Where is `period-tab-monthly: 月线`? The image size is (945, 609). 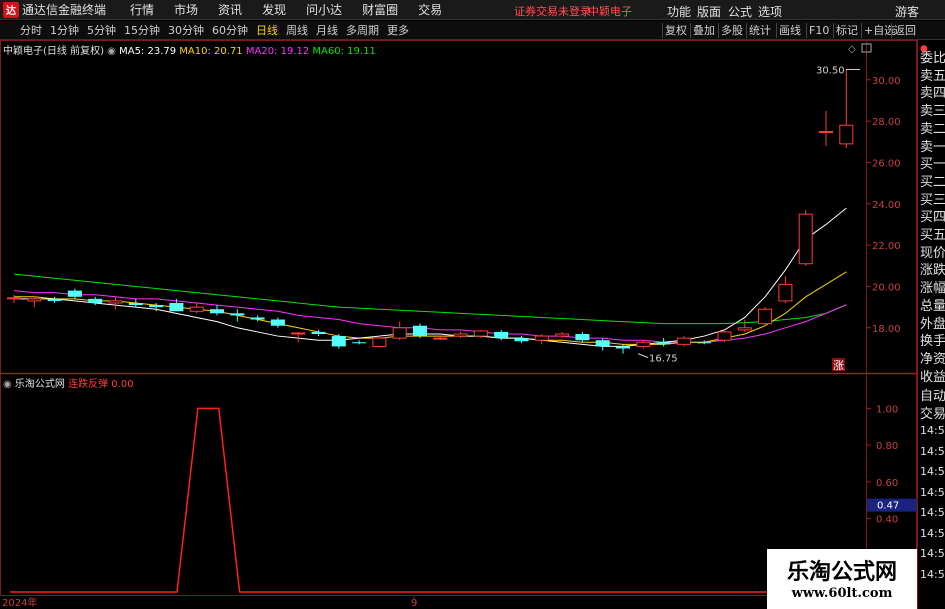 period-tab-monthly: 月线 is located at coordinates (327, 30).